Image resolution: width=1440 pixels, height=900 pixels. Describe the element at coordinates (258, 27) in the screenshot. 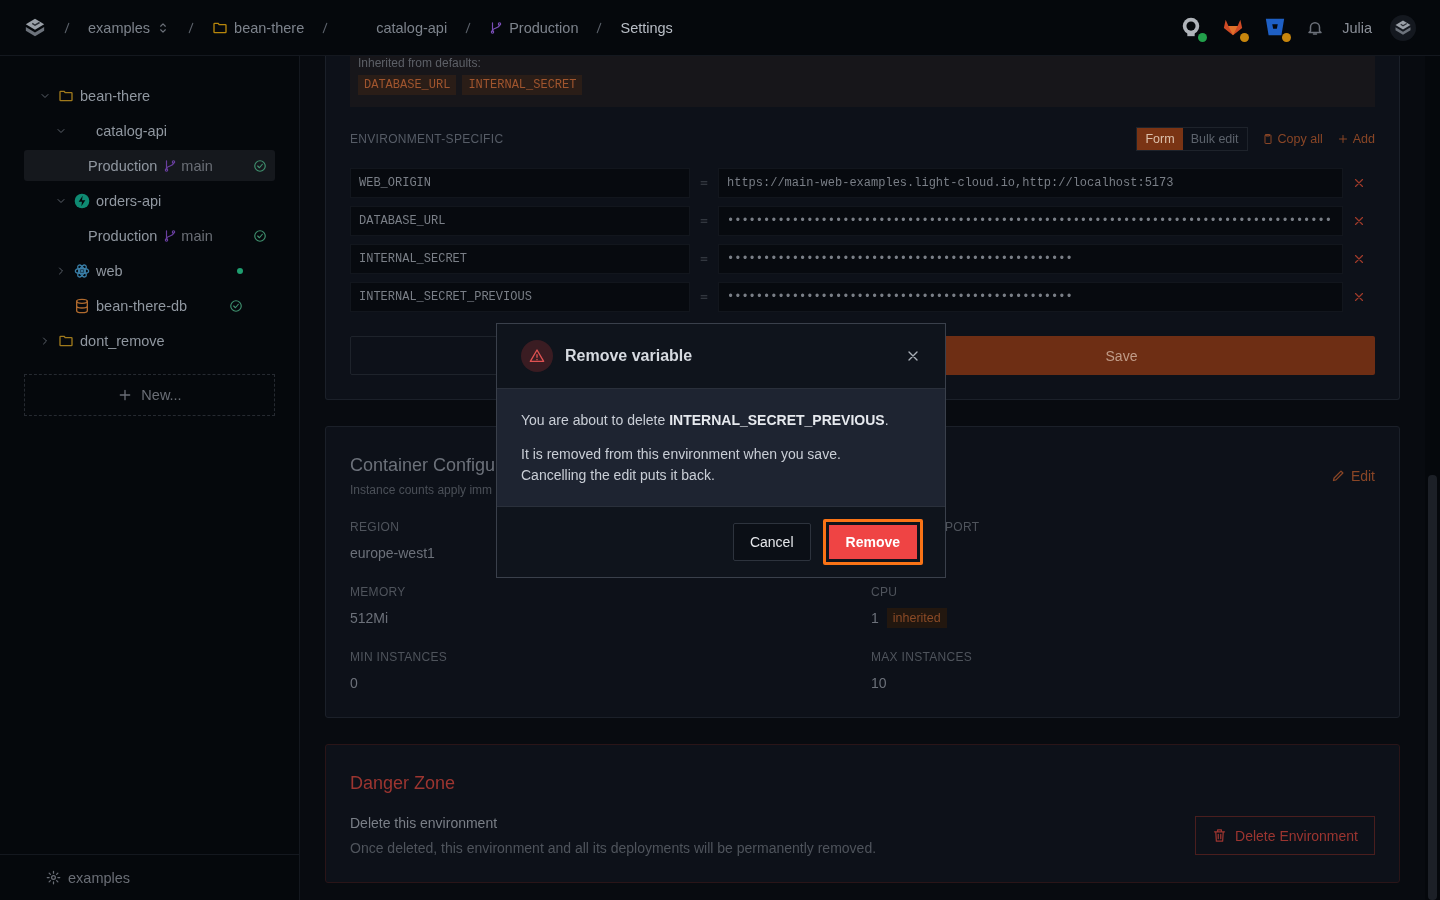

I see `breadcrumb-link: bean-there` at that location.